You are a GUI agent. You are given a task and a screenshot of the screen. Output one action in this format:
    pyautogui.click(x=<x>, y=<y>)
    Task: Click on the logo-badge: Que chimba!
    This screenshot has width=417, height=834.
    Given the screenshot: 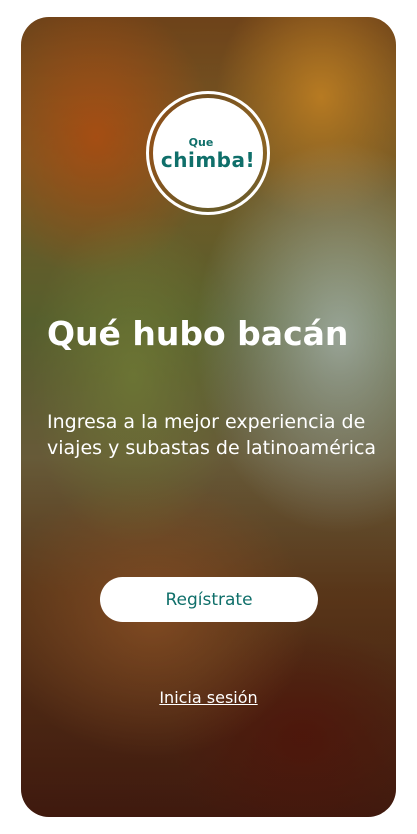 What is the action you would take?
    pyautogui.click(x=208, y=153)
    